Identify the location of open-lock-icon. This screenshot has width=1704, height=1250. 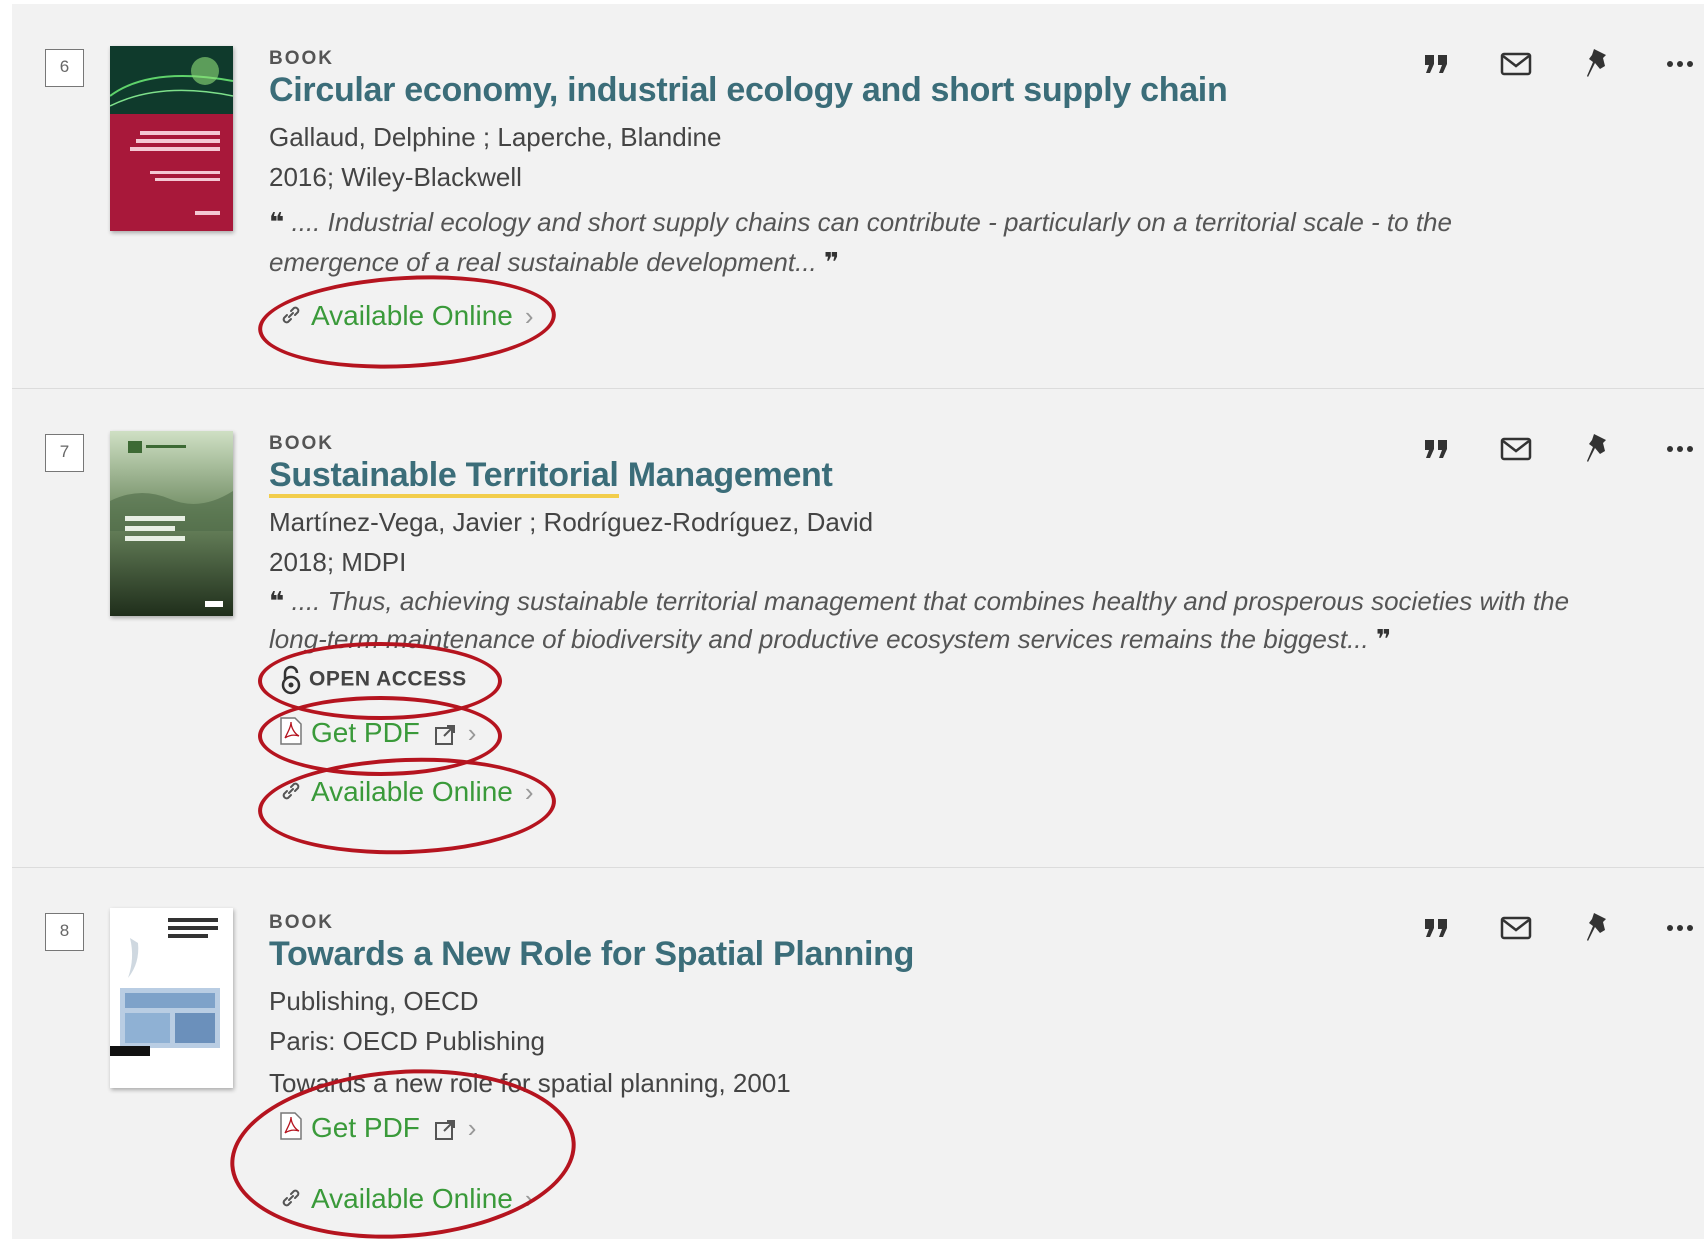
(291, 680).